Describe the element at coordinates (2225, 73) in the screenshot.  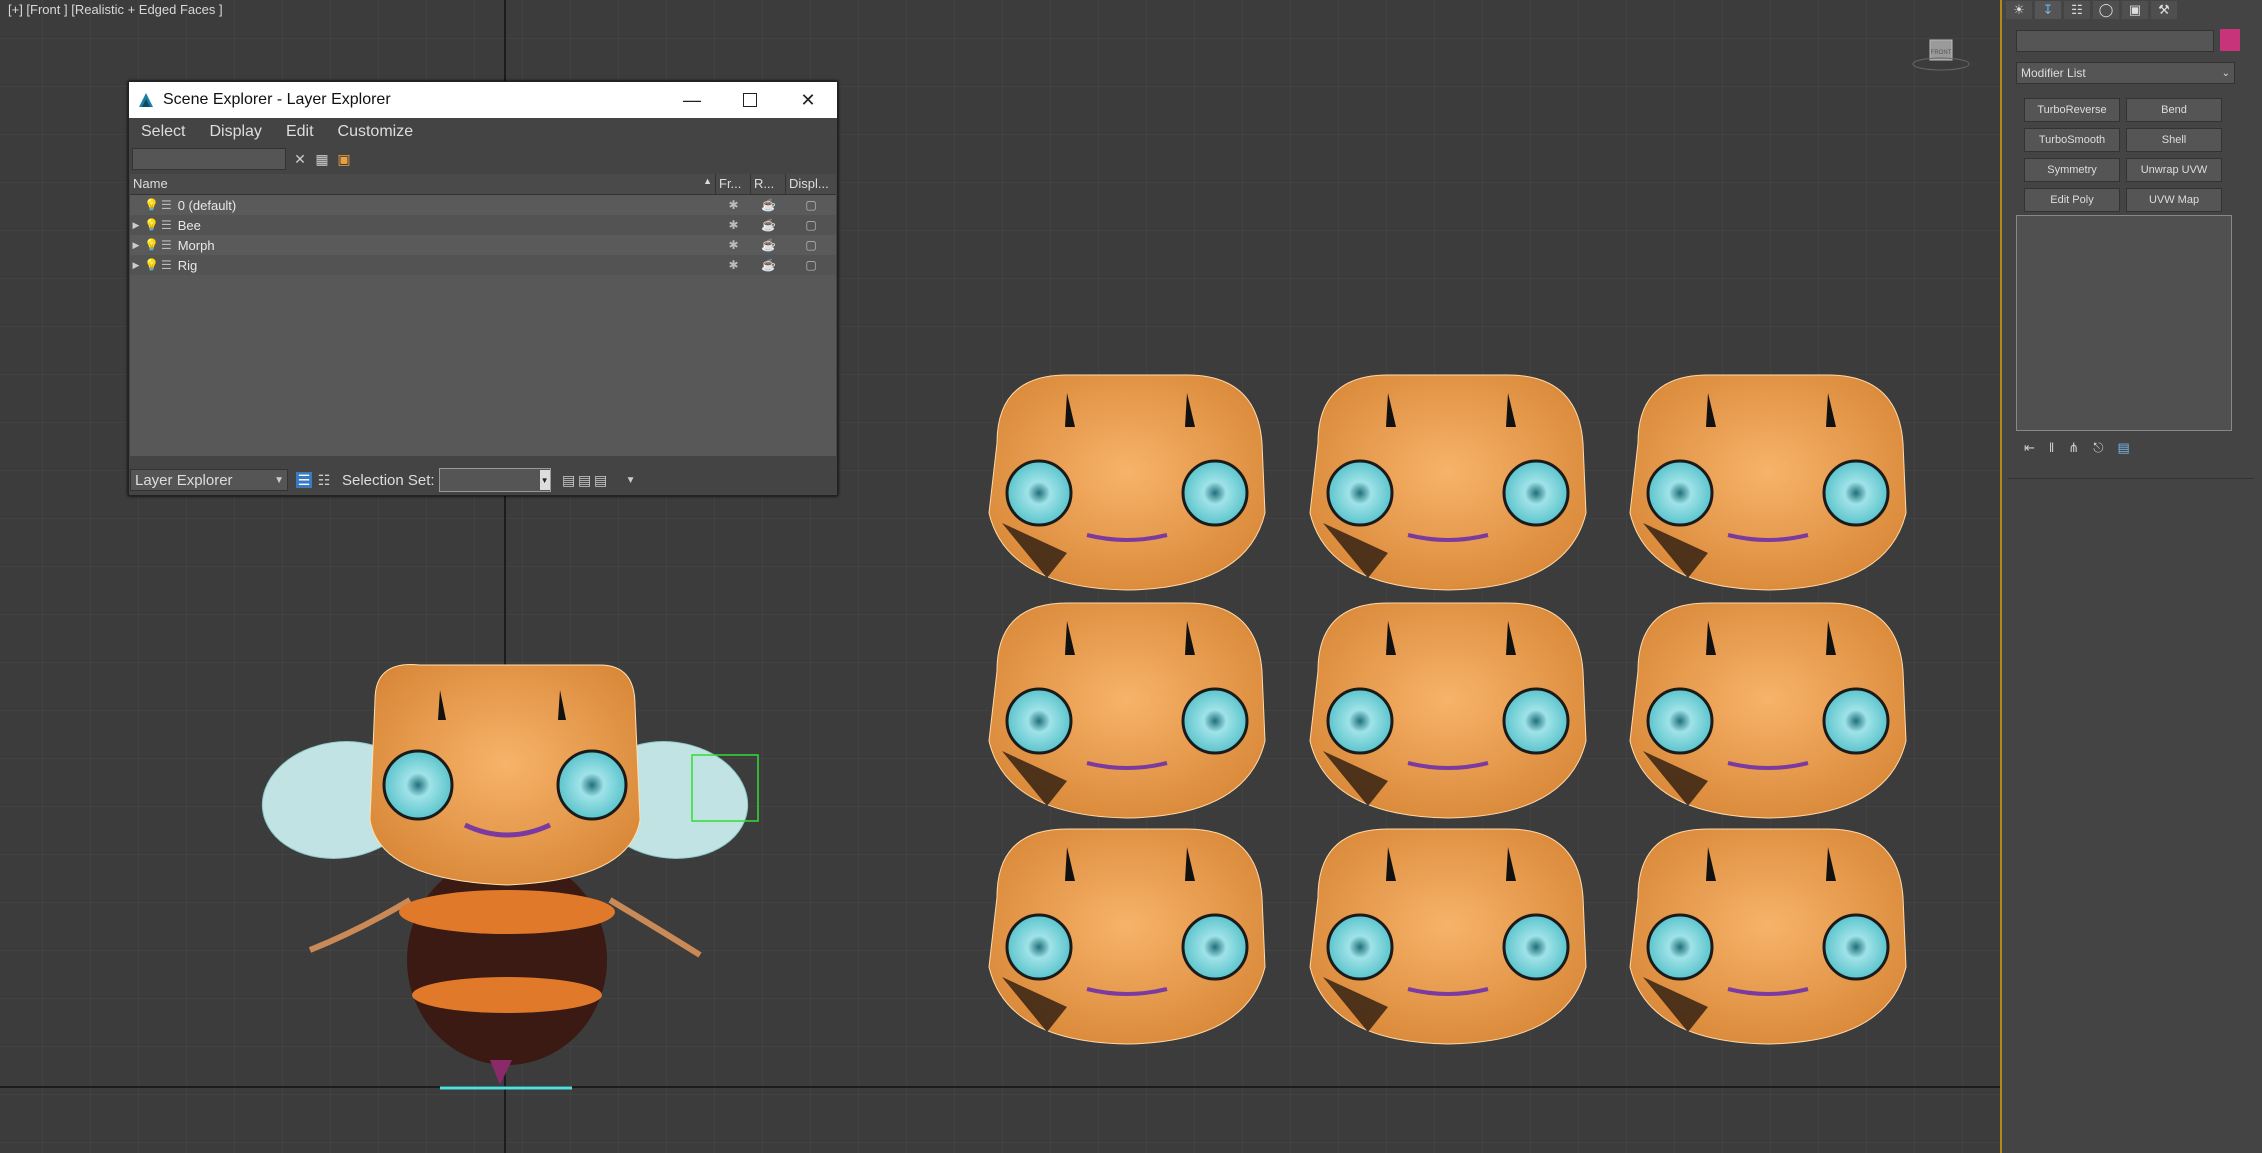
I see `chevron-down-icon: ⌄` at that location.